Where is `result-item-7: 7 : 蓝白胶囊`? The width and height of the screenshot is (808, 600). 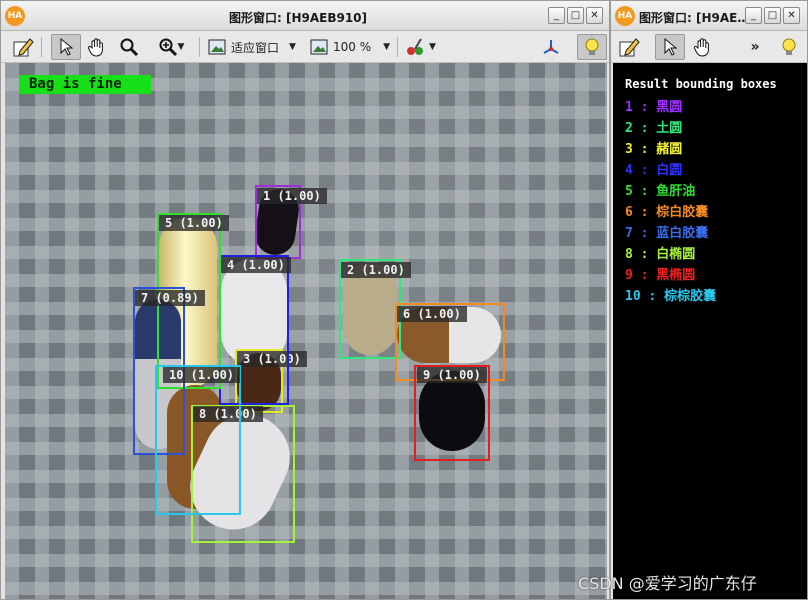 result-item-7: 7 : 蓝白胶囊 is located at coordinates (667, 233).